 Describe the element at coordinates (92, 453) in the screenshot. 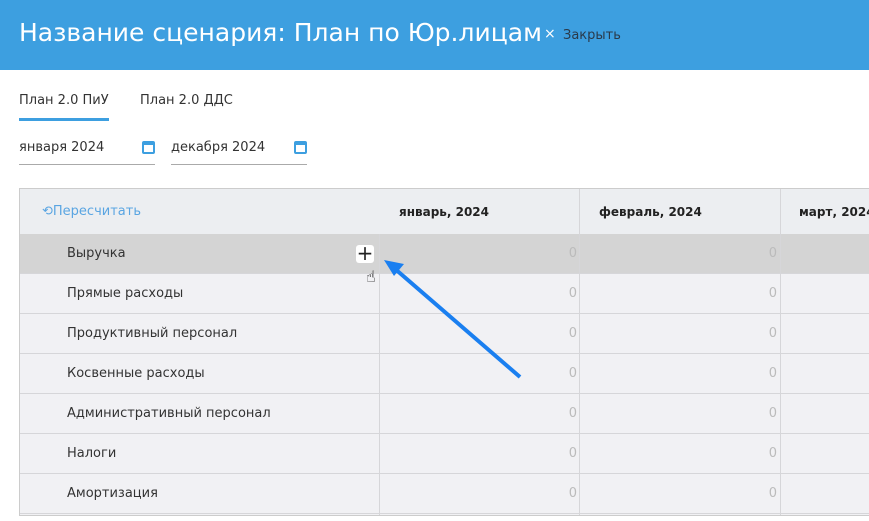

I see `row-label: Налоги` at that location.